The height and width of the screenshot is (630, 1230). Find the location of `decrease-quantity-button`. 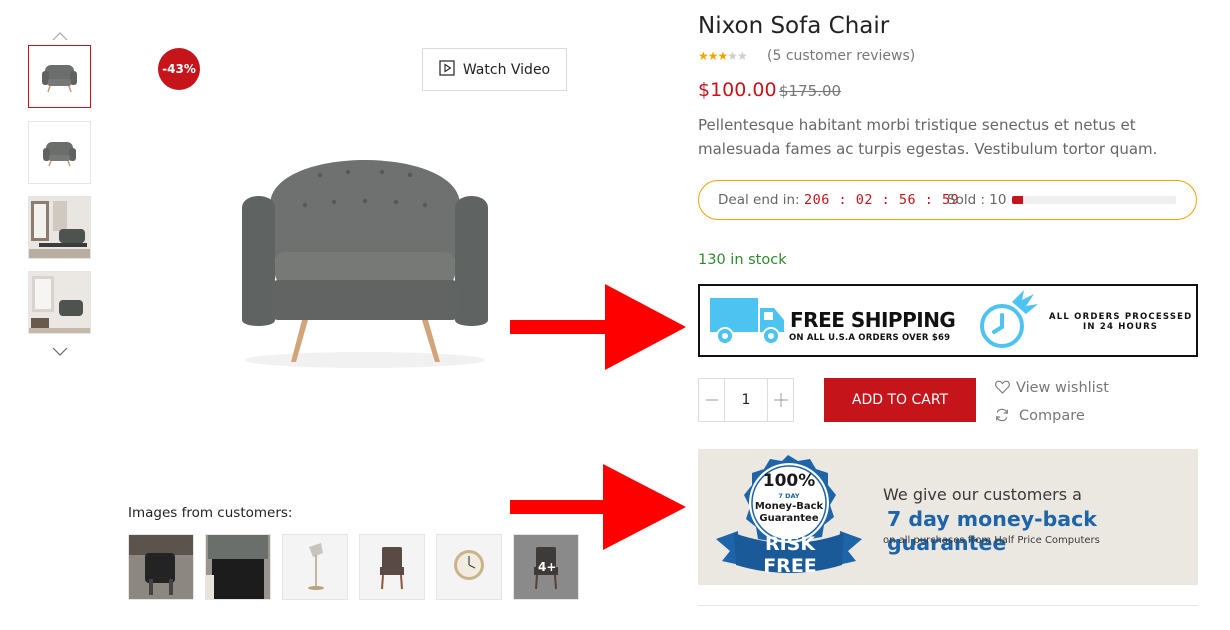

decrease-quantity-button is located at coordinates (712, 400).